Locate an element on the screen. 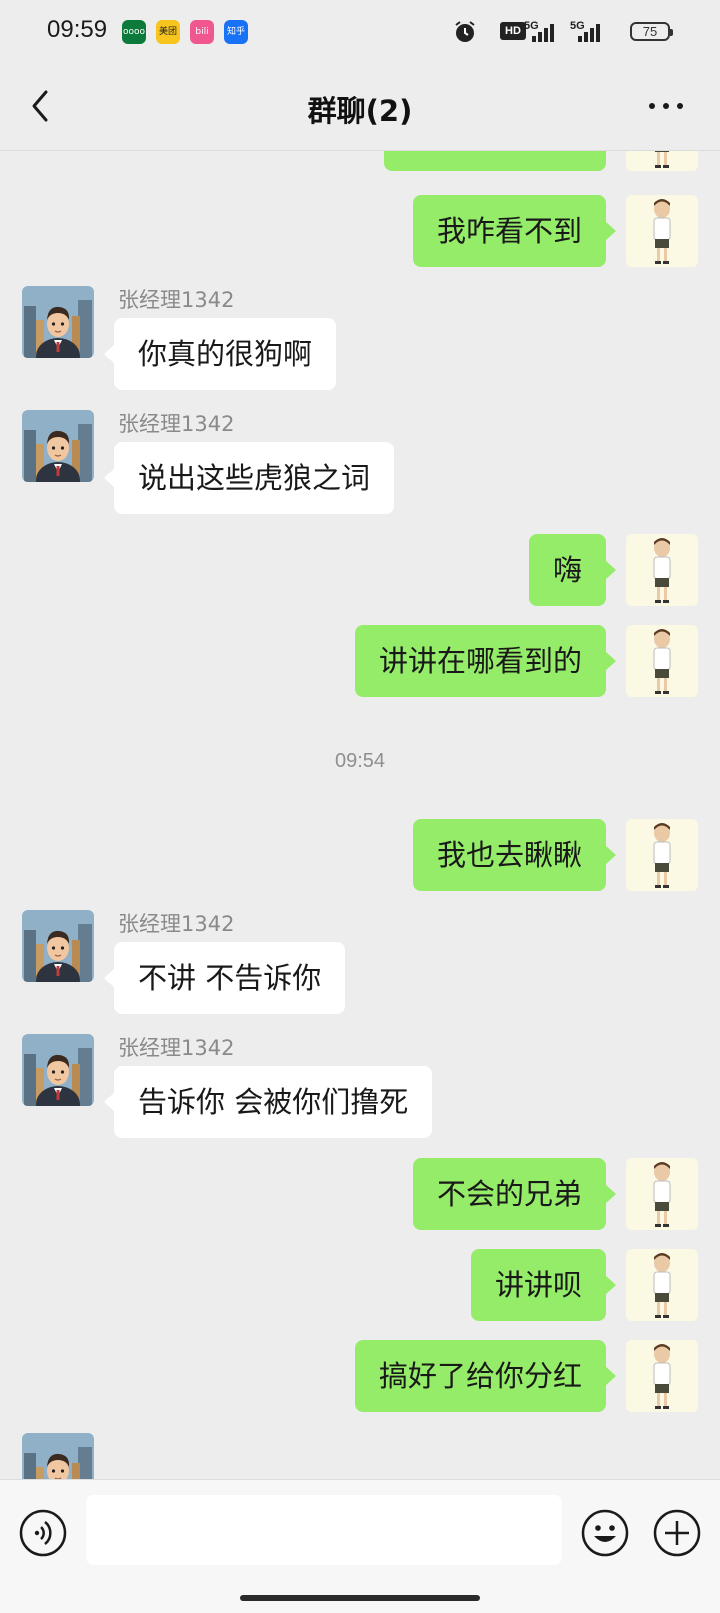  message-bubble: 在哪能看到啊 is located at coordinates (494, 161).